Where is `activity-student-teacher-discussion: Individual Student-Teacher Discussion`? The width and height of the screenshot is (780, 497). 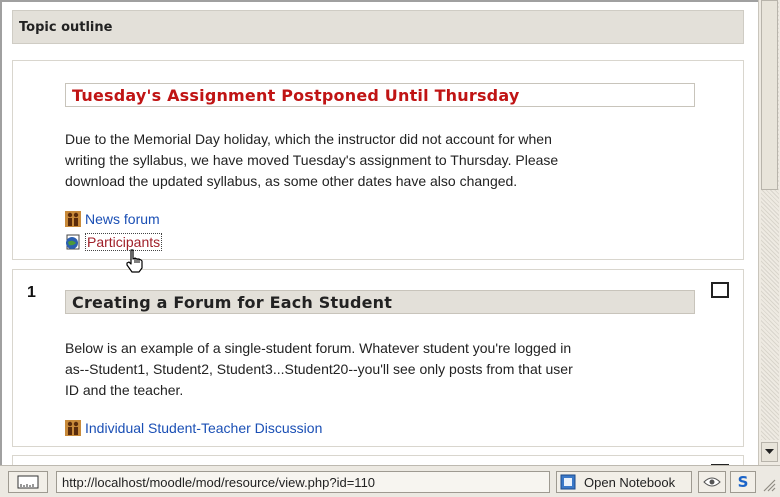
activity-student-teacher-discussion: Individual Student-Teacher Discussion is located at coordinates (193, 428).